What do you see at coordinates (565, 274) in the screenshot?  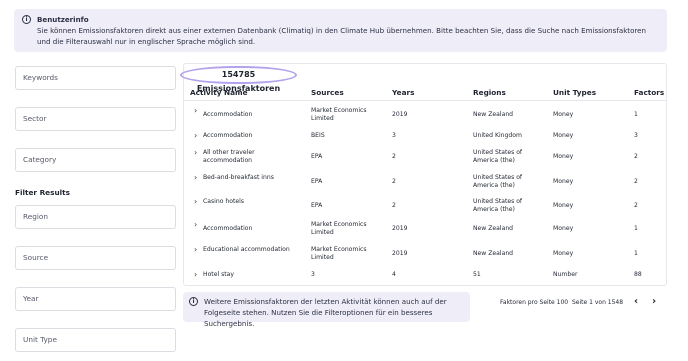 I see `unit-type-cell: Number` at bounding box center [565, 274].